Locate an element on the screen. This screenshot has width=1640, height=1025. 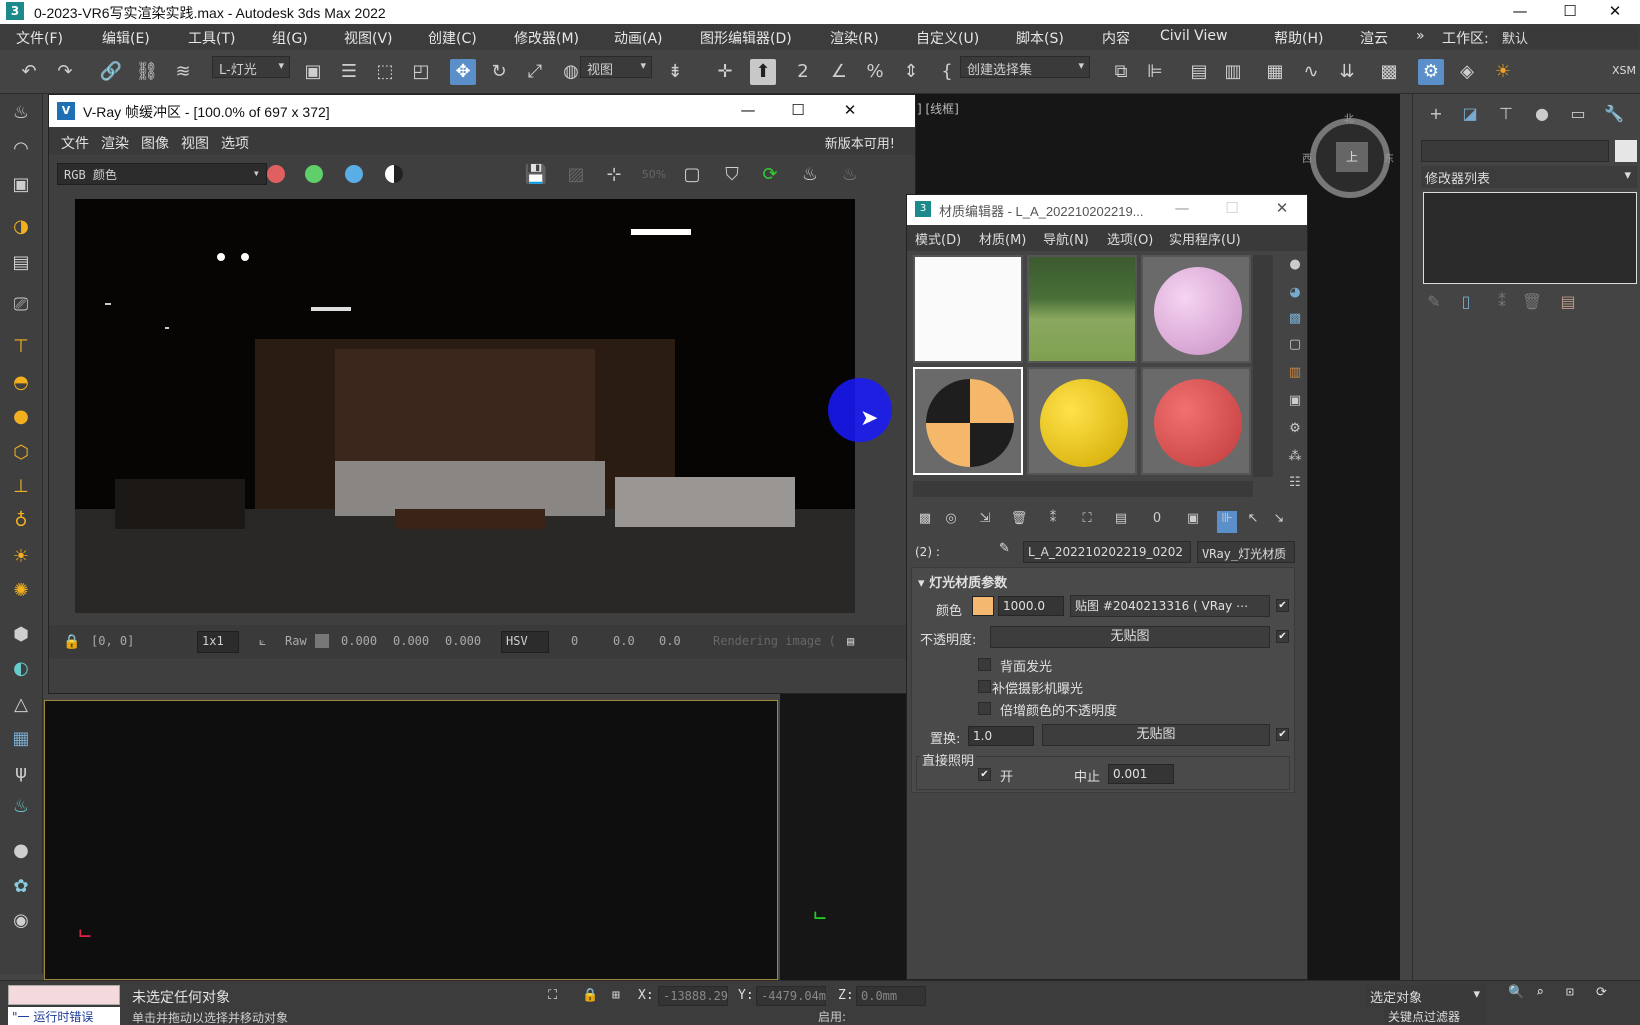
menu-modifiers: 修改器(M) is located at coordinates (546, 38).